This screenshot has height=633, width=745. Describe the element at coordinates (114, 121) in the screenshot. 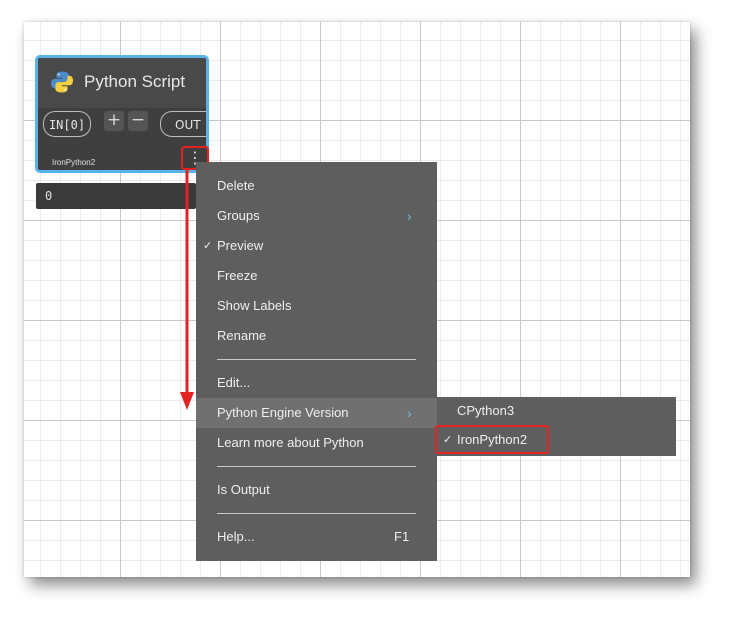

I see `add-port-button: +` at that location.